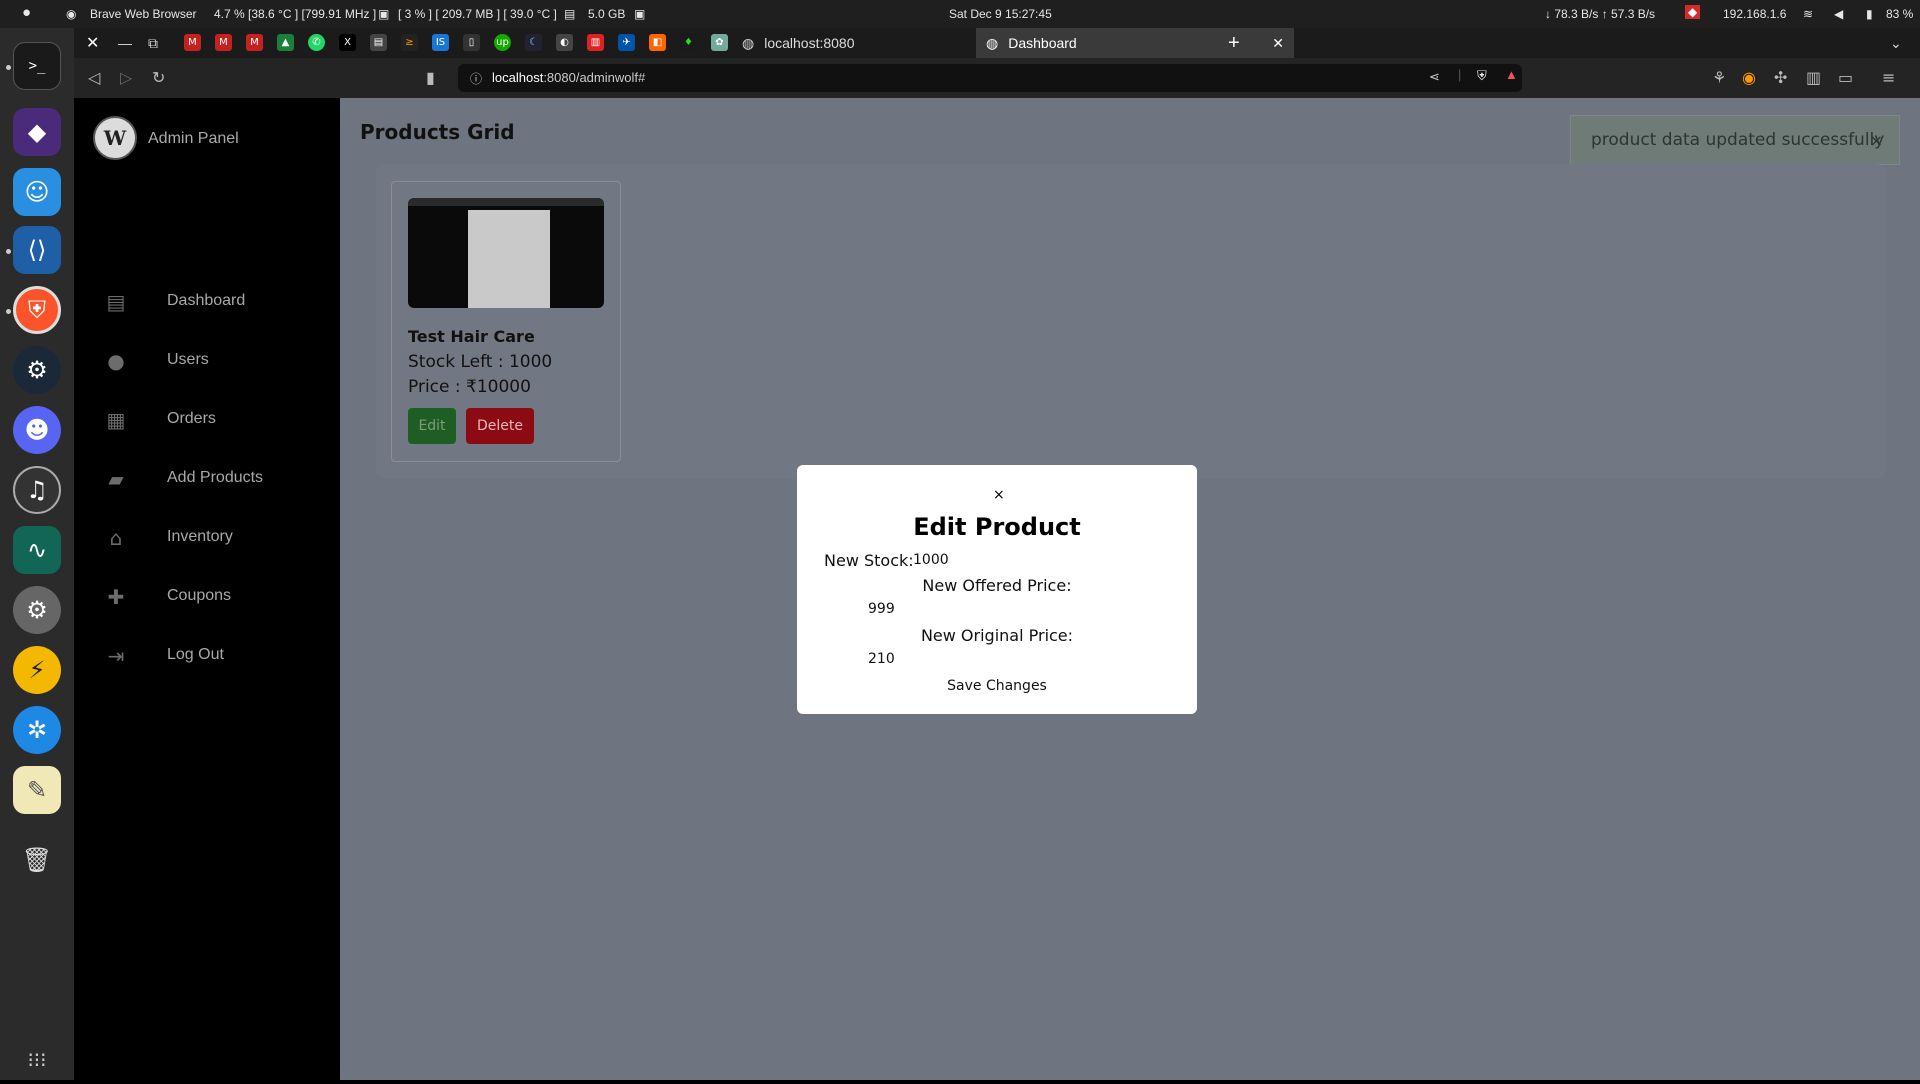 This screenshot has width=1920, height=1084. Describe the element at coordinates (430, 77) in the screenshot. I see `bookmark-icon: ▮` at that location.